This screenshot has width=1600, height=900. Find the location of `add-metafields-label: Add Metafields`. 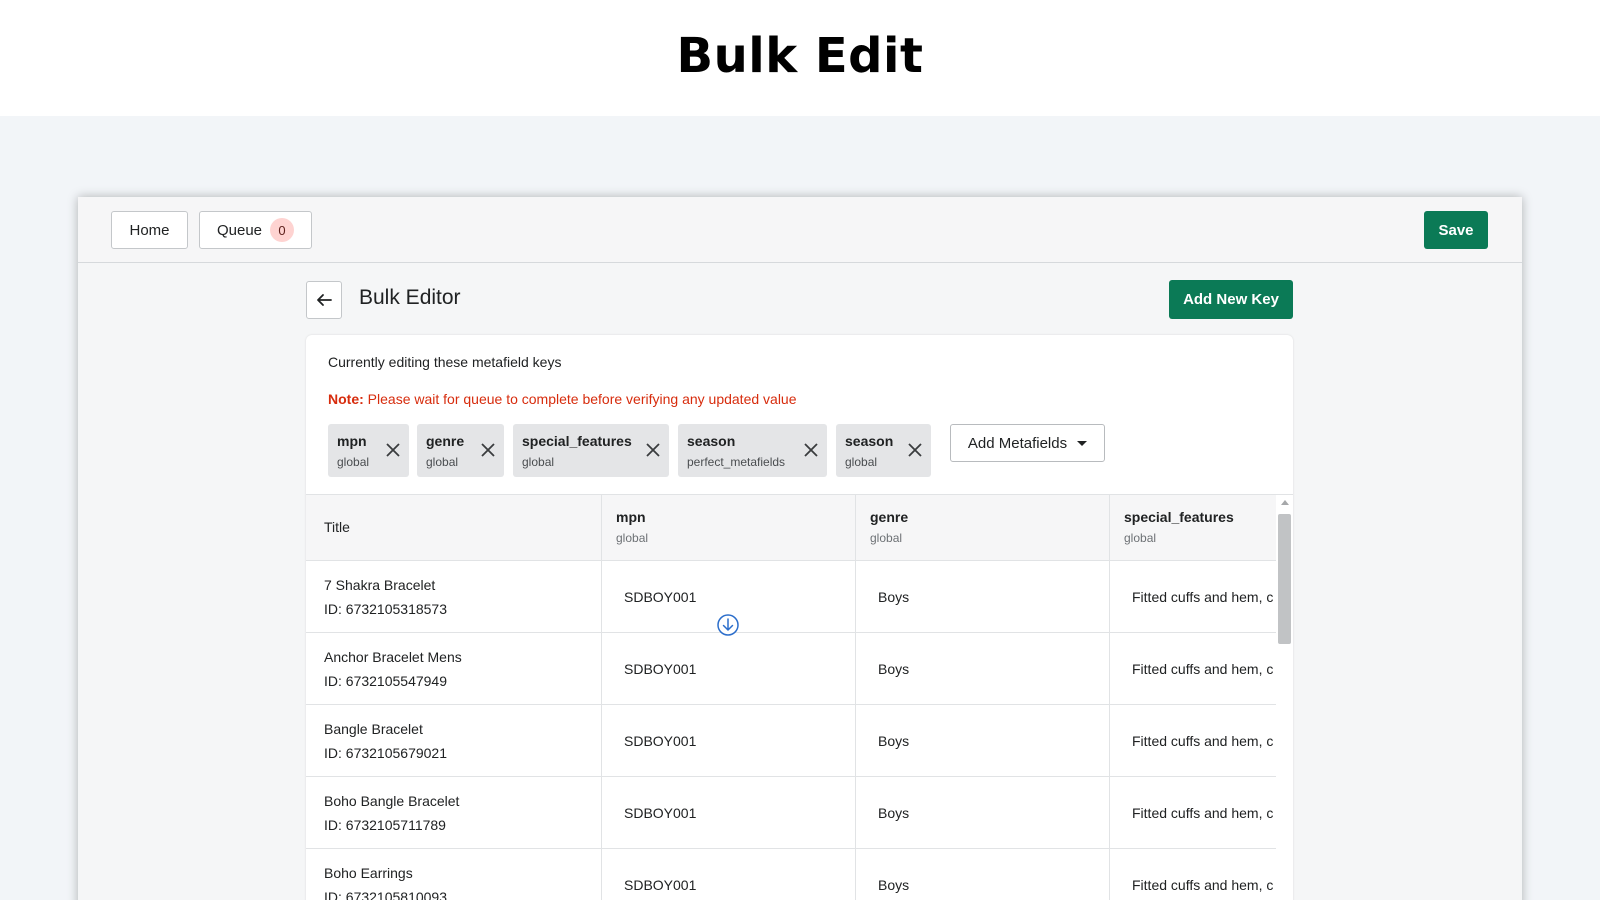

add-metafields-label: Add Metafields is located at coordinates (1017, 443).